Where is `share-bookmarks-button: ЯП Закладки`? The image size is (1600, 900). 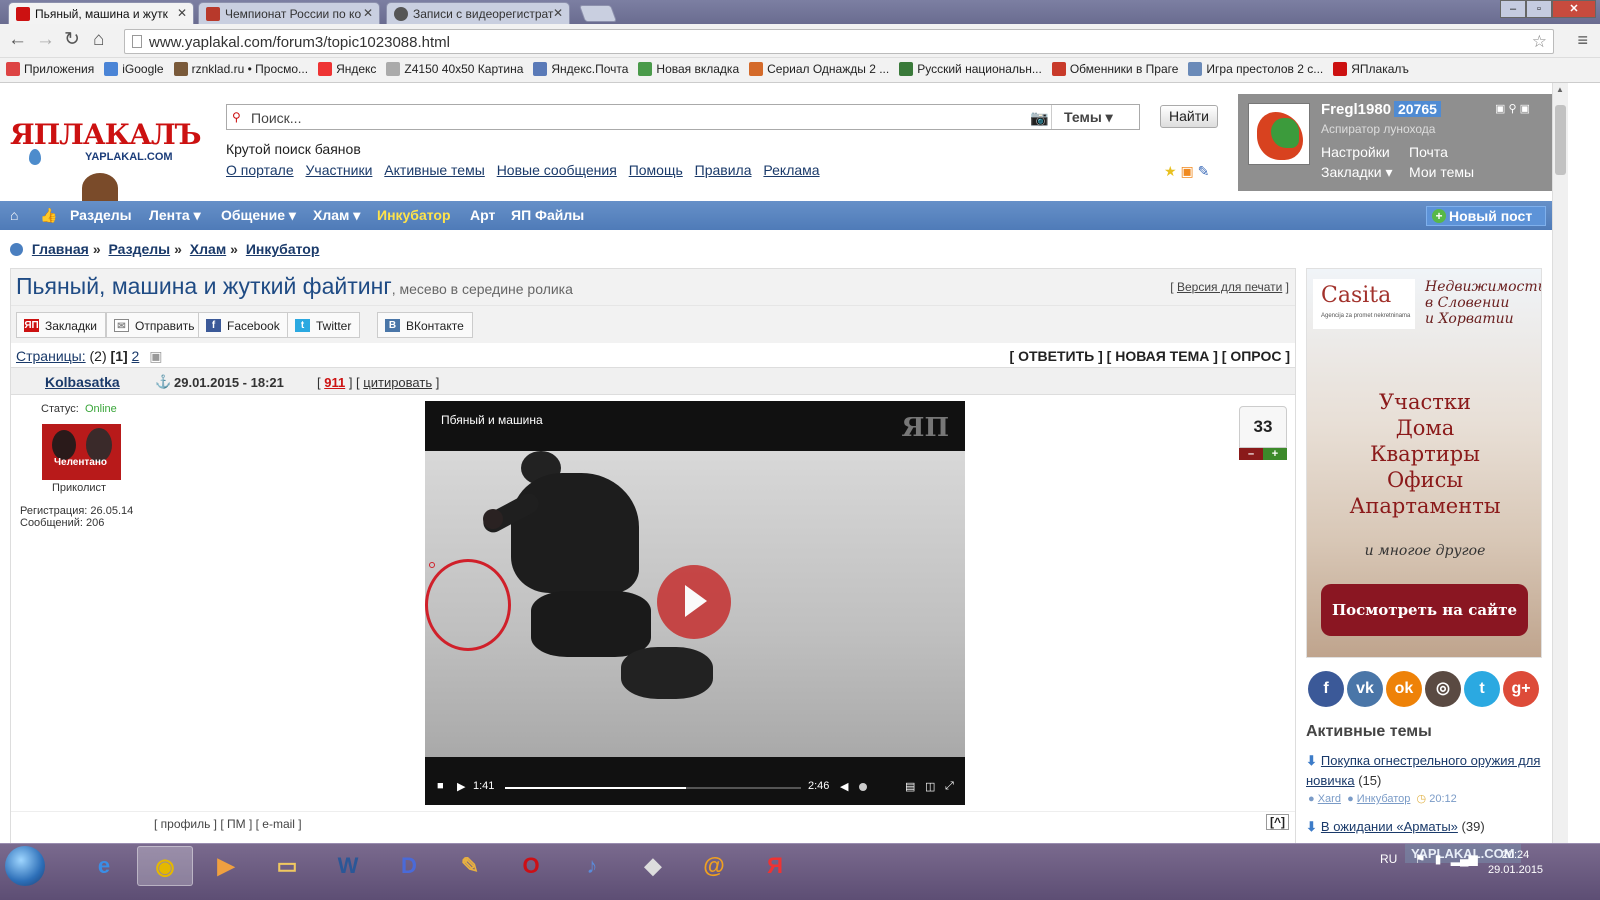 share-bookmarks-button: ЯП Закладки is located at coordinates (61, 325).